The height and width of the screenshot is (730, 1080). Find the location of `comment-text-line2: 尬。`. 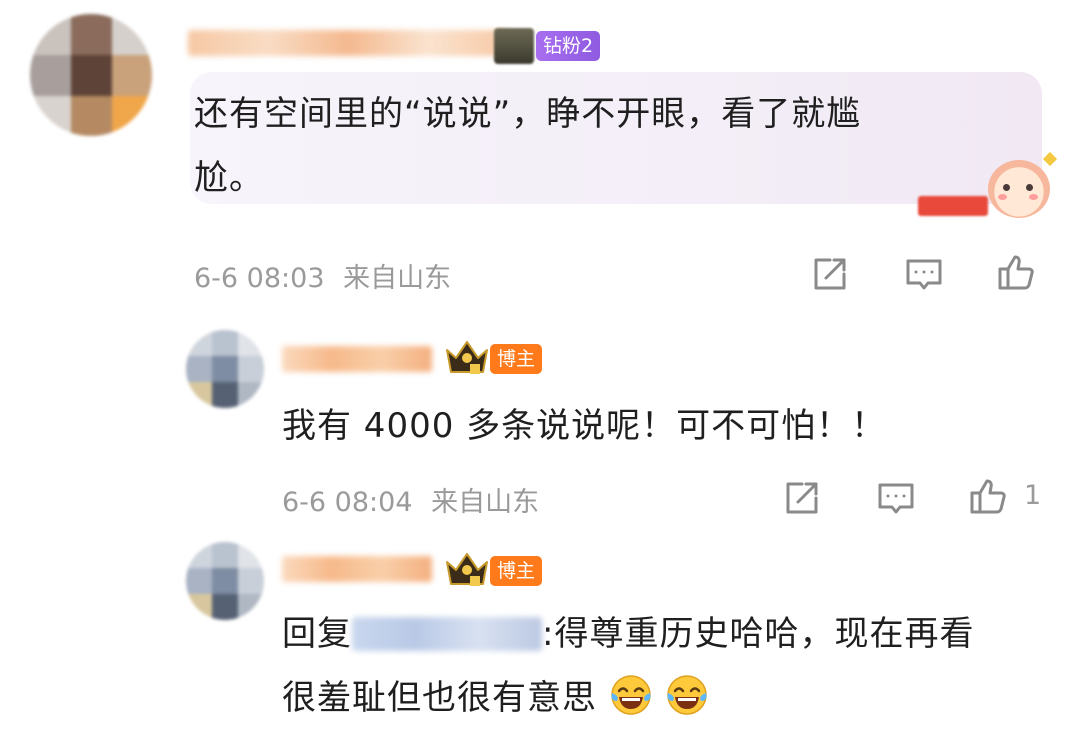

comment-text-line2: 尬。 is located at coordinates (229, 178).